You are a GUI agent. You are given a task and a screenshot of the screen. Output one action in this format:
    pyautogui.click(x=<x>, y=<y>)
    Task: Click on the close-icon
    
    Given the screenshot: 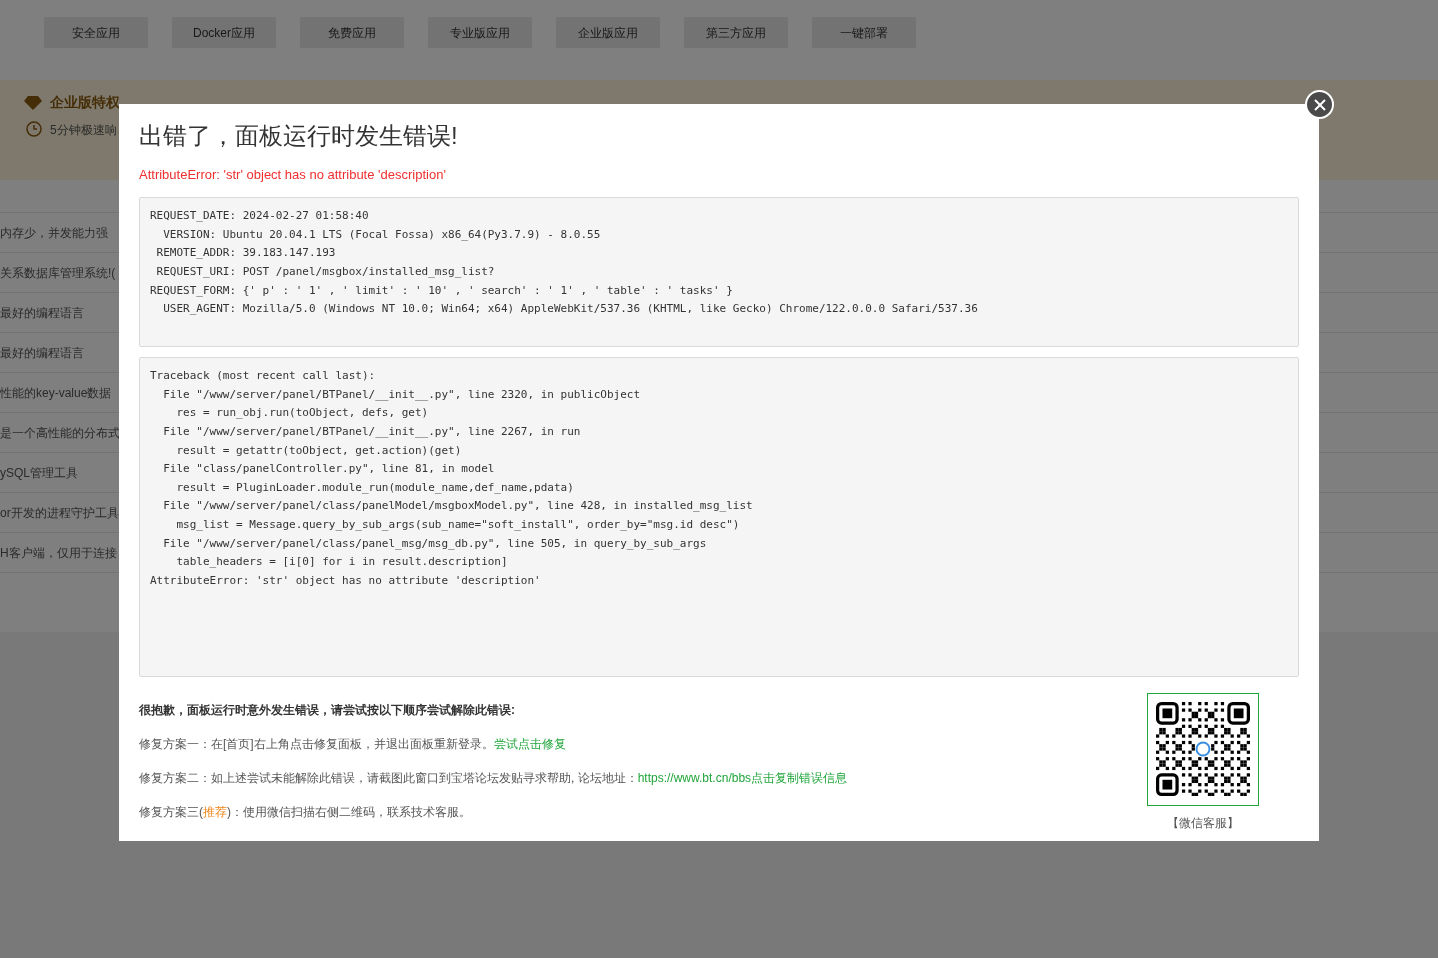 What is the action you would take?
    pyautogui.click(x=1319, y=104)
    